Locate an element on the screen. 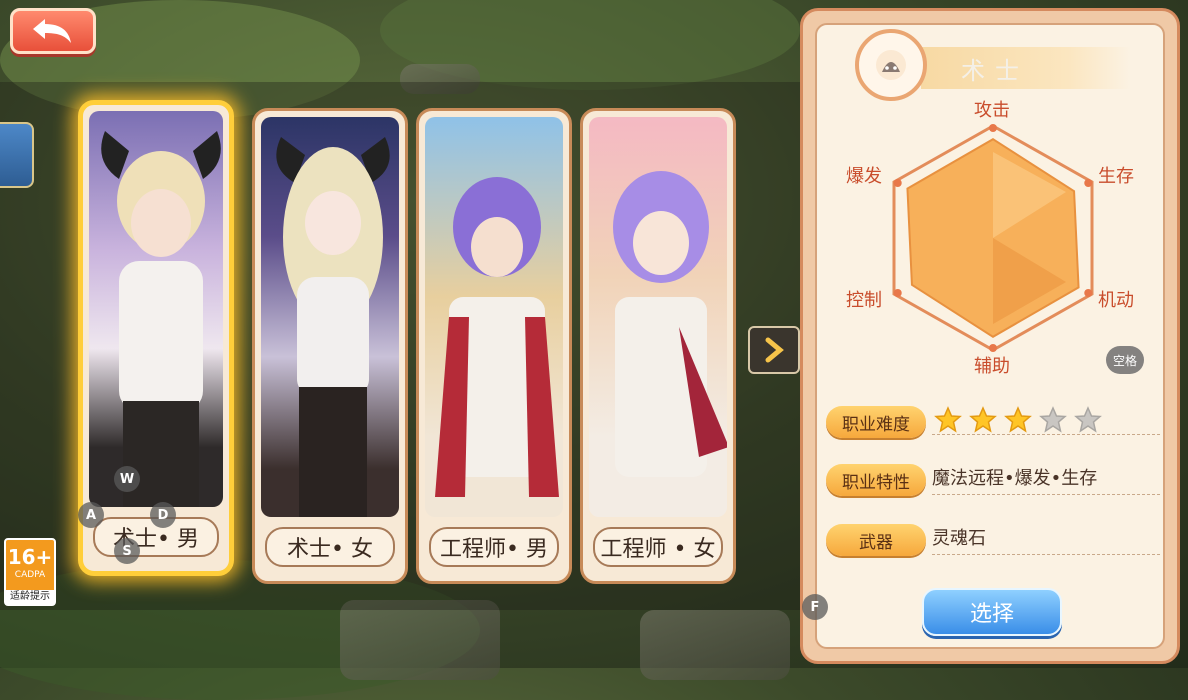 This screenshot has width=1188, height=700. select-button: 选择 is located at coordinates (992, 612).